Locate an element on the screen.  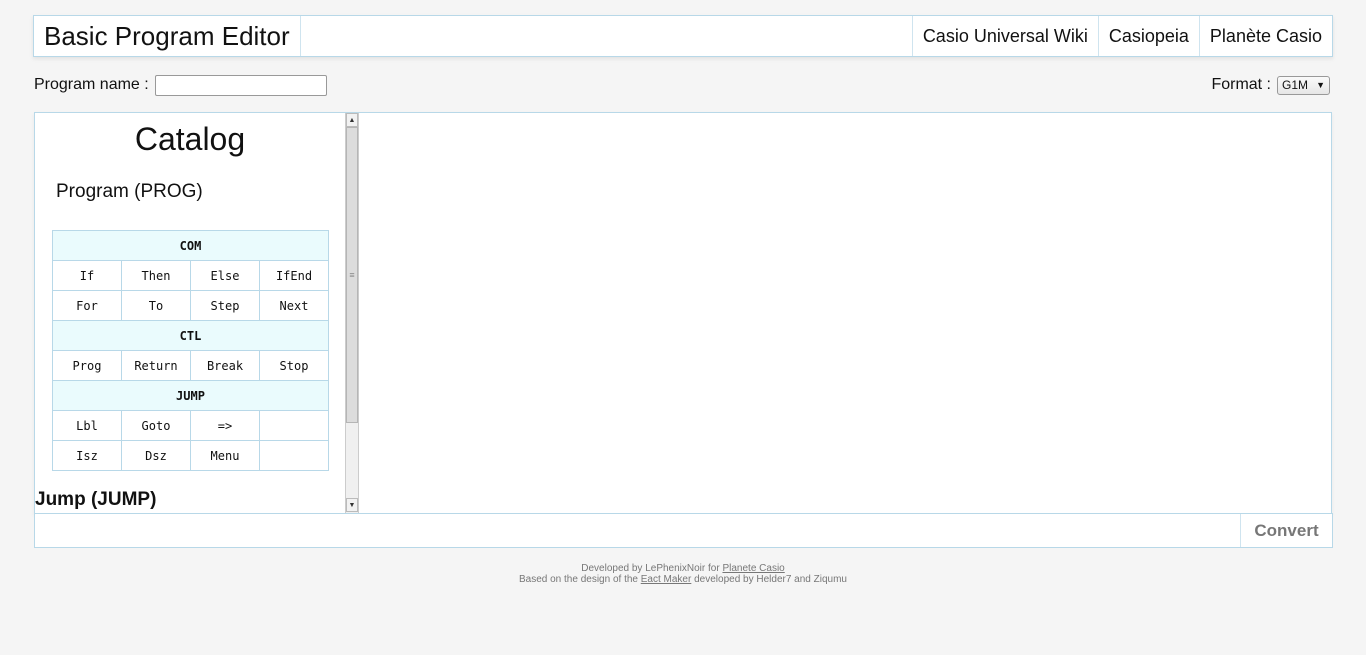
catalog-item: Dsz is located at coordinates (156, 455).